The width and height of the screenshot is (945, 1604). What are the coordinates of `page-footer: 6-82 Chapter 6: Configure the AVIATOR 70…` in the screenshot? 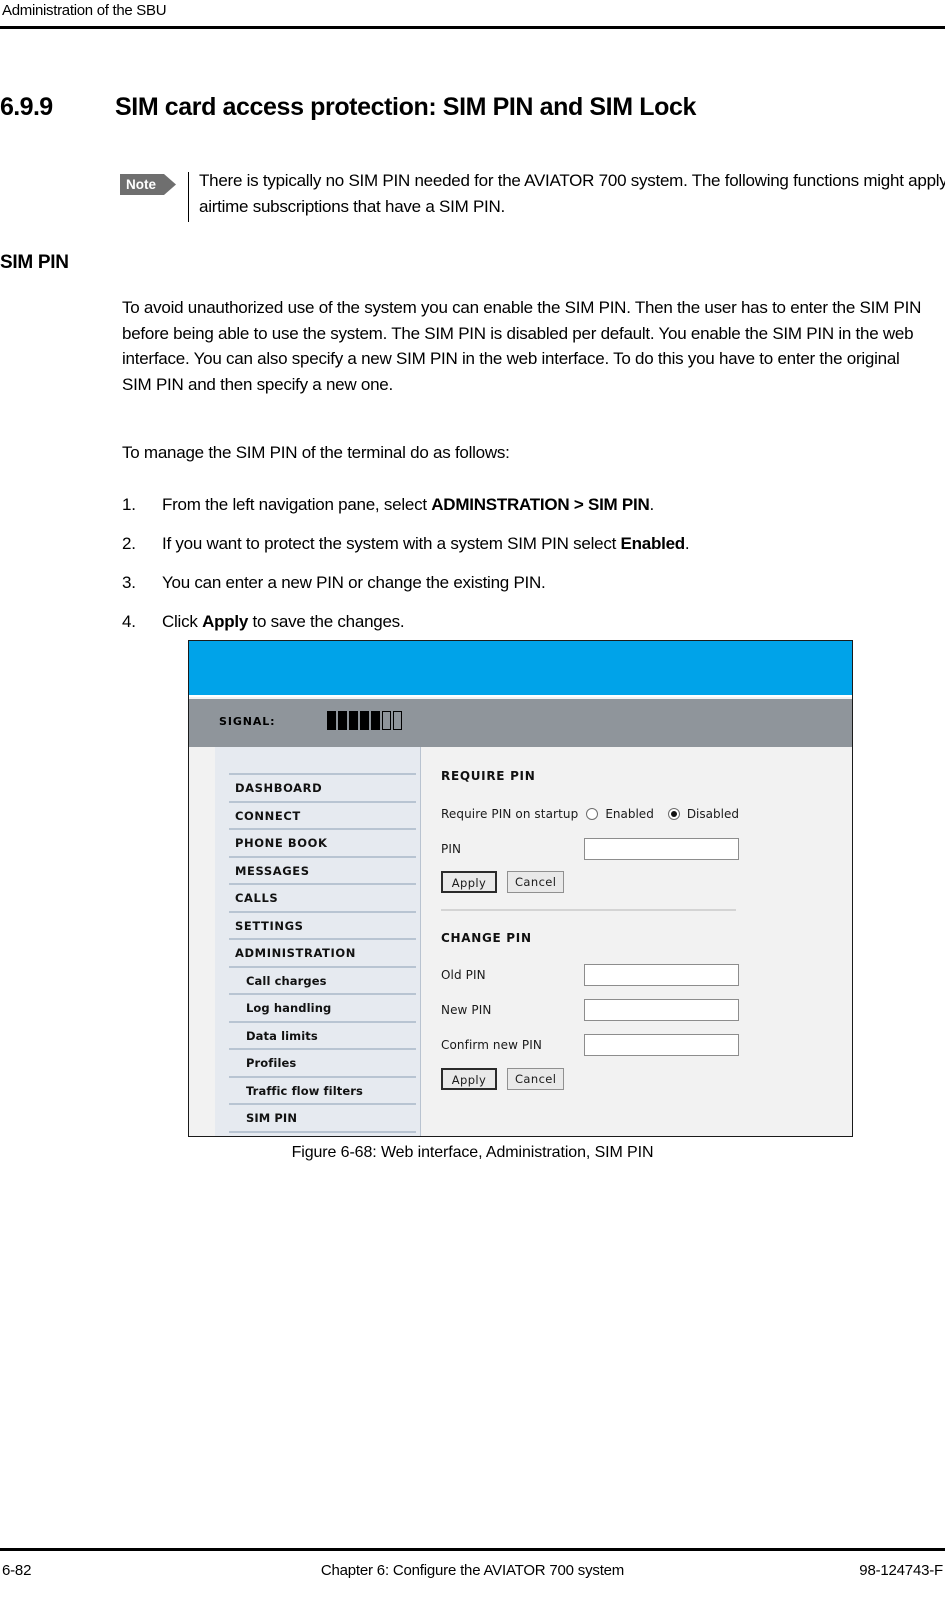 It's located at (472, 1576).